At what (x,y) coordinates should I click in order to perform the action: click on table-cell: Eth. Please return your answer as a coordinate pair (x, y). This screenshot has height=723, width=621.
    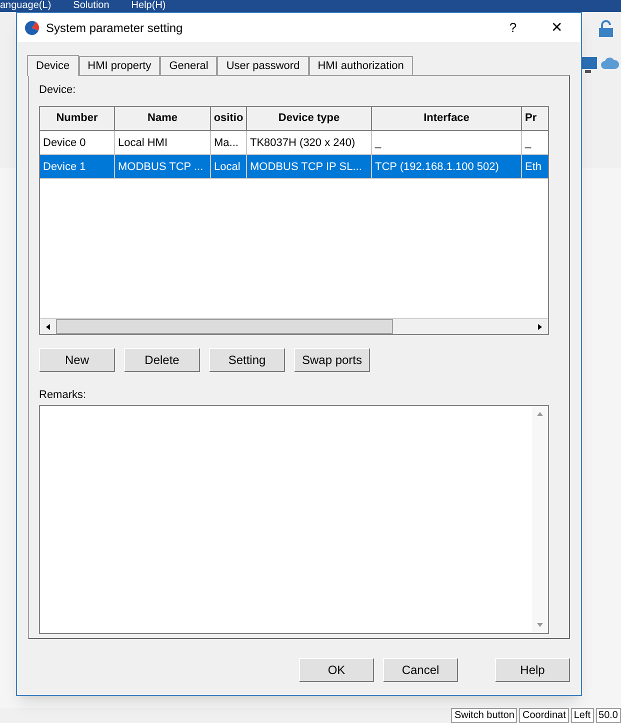
    Looking at the image, I should click on (535, 167).